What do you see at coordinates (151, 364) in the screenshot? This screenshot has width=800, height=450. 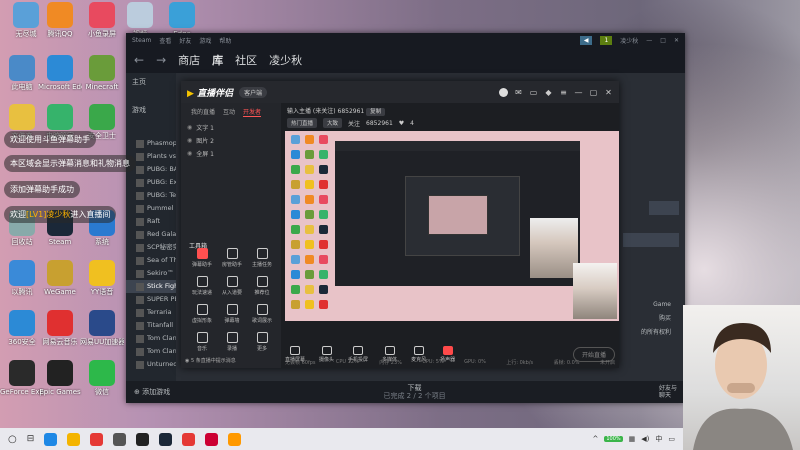 I see `game-list-item: Unturned` at bounding box center [151, 364].